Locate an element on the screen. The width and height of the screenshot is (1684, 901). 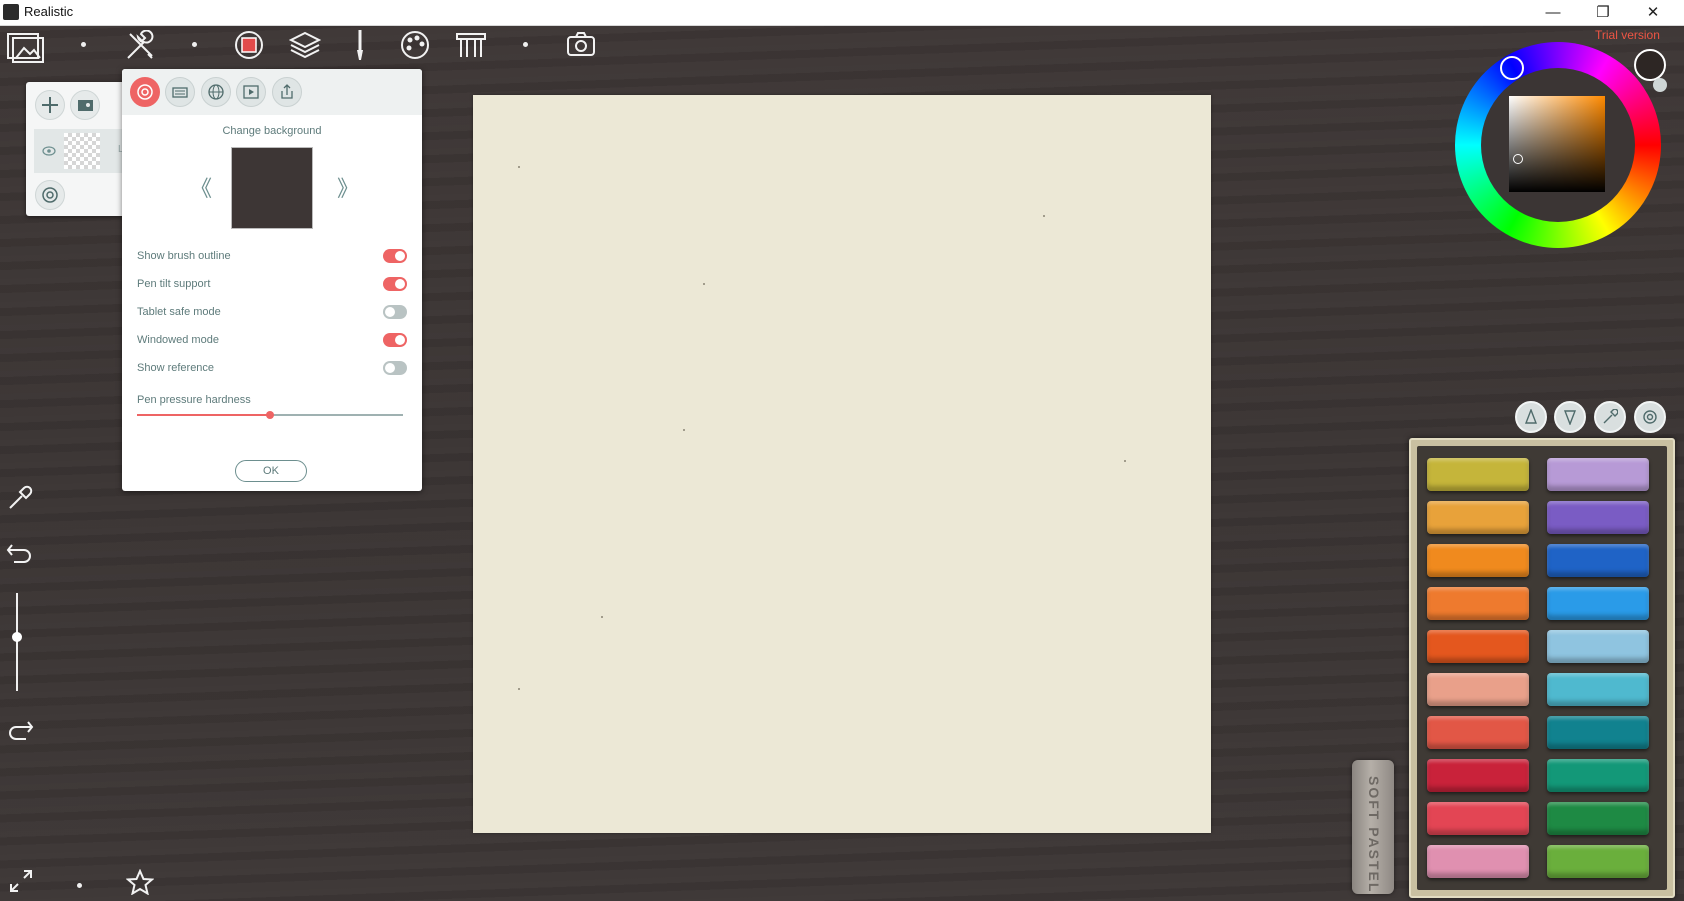
hue-marker is located at coordinates (1512, 68).